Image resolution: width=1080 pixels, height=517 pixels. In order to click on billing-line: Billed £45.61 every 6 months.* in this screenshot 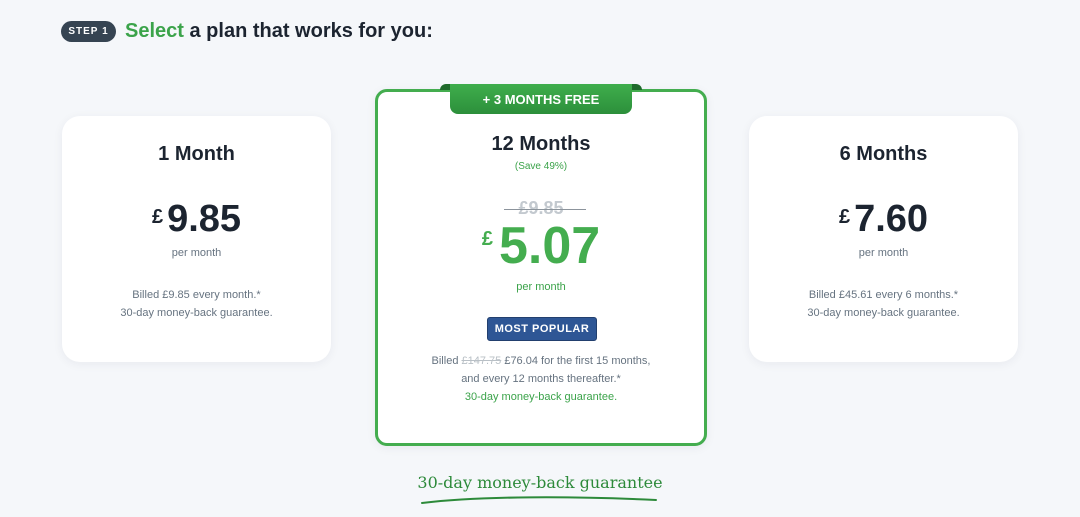, I will do `click(883, 295)`.